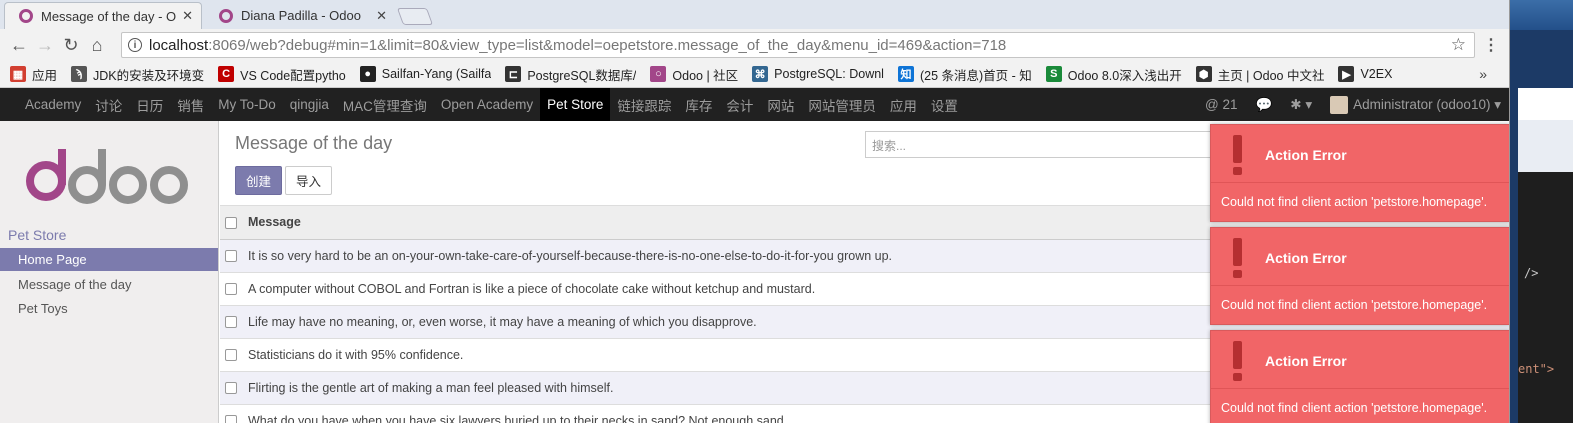 The width and height of the screenshot is (1573, 423). I want to click on bookmark-label: PostgreSQL数据库/, so click(582, 75).